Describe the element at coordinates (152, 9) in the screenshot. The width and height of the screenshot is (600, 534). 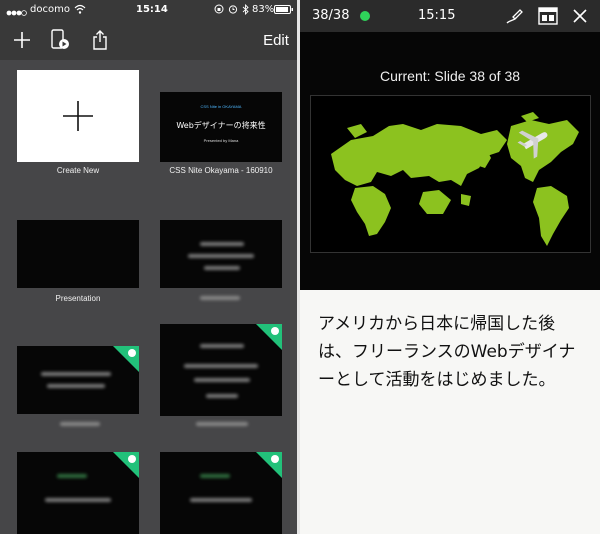
I see `status-time: 15:14` at that location.